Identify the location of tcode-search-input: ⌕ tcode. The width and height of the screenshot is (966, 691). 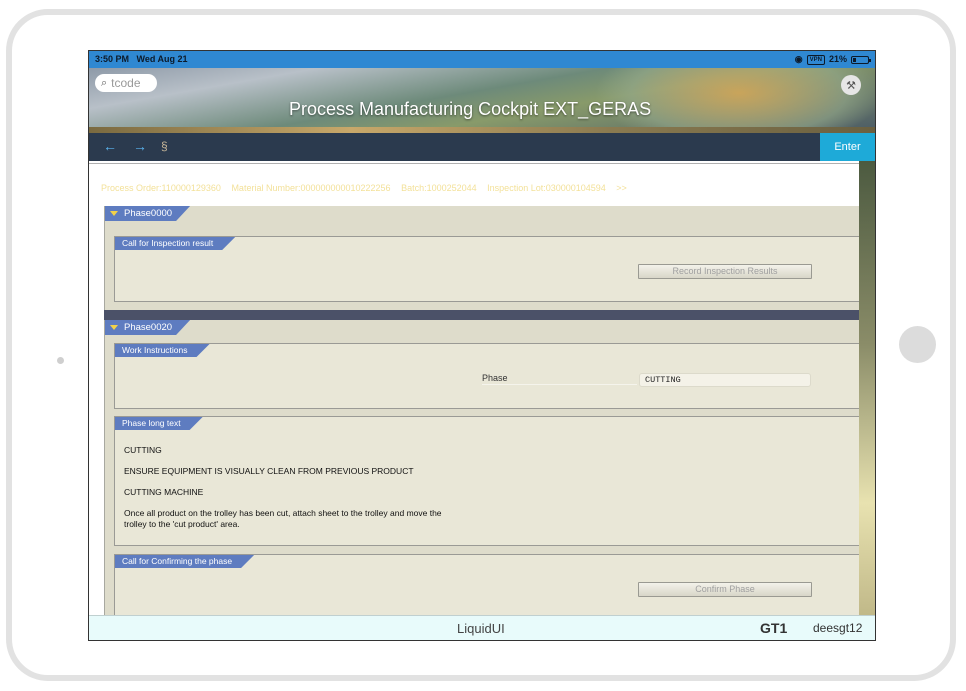
(126, 83).